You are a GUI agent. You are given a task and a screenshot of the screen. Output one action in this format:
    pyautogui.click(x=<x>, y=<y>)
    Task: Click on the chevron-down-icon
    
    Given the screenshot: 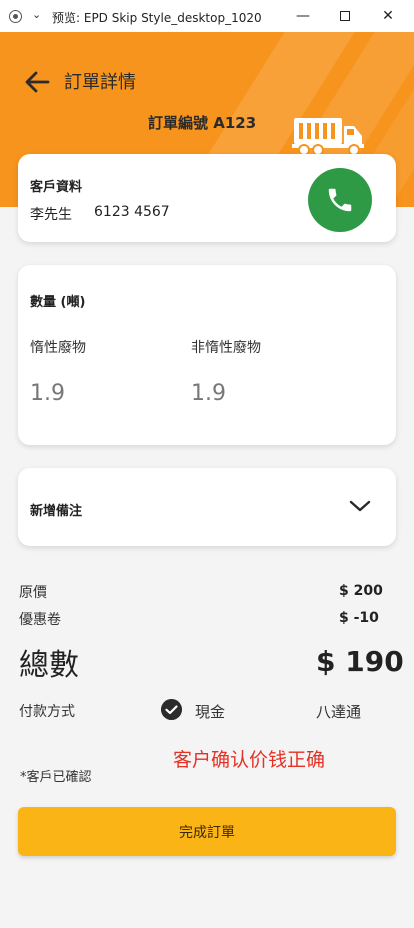 What is the action you would take?
    pyautogui.click(x=360, y=506)
    